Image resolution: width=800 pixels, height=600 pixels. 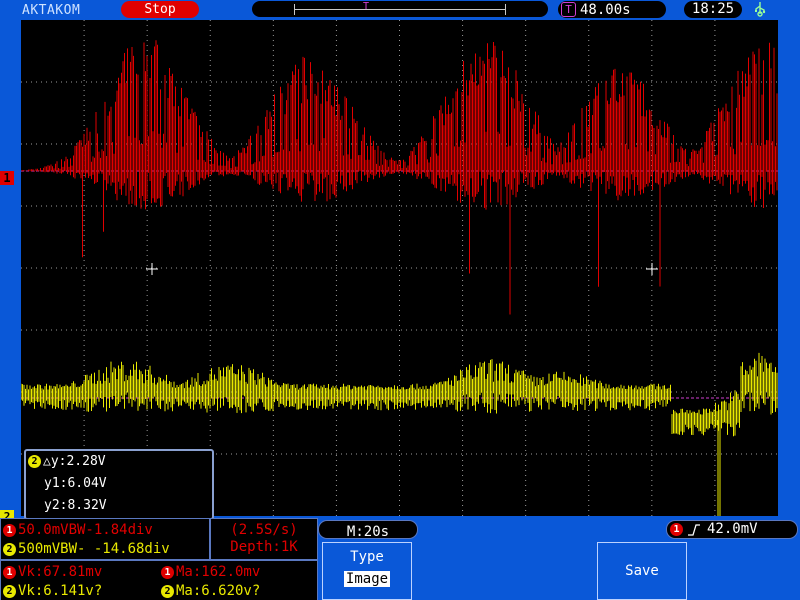 I want to click on timebase-value: M:20s, so click(x=368, y=532).